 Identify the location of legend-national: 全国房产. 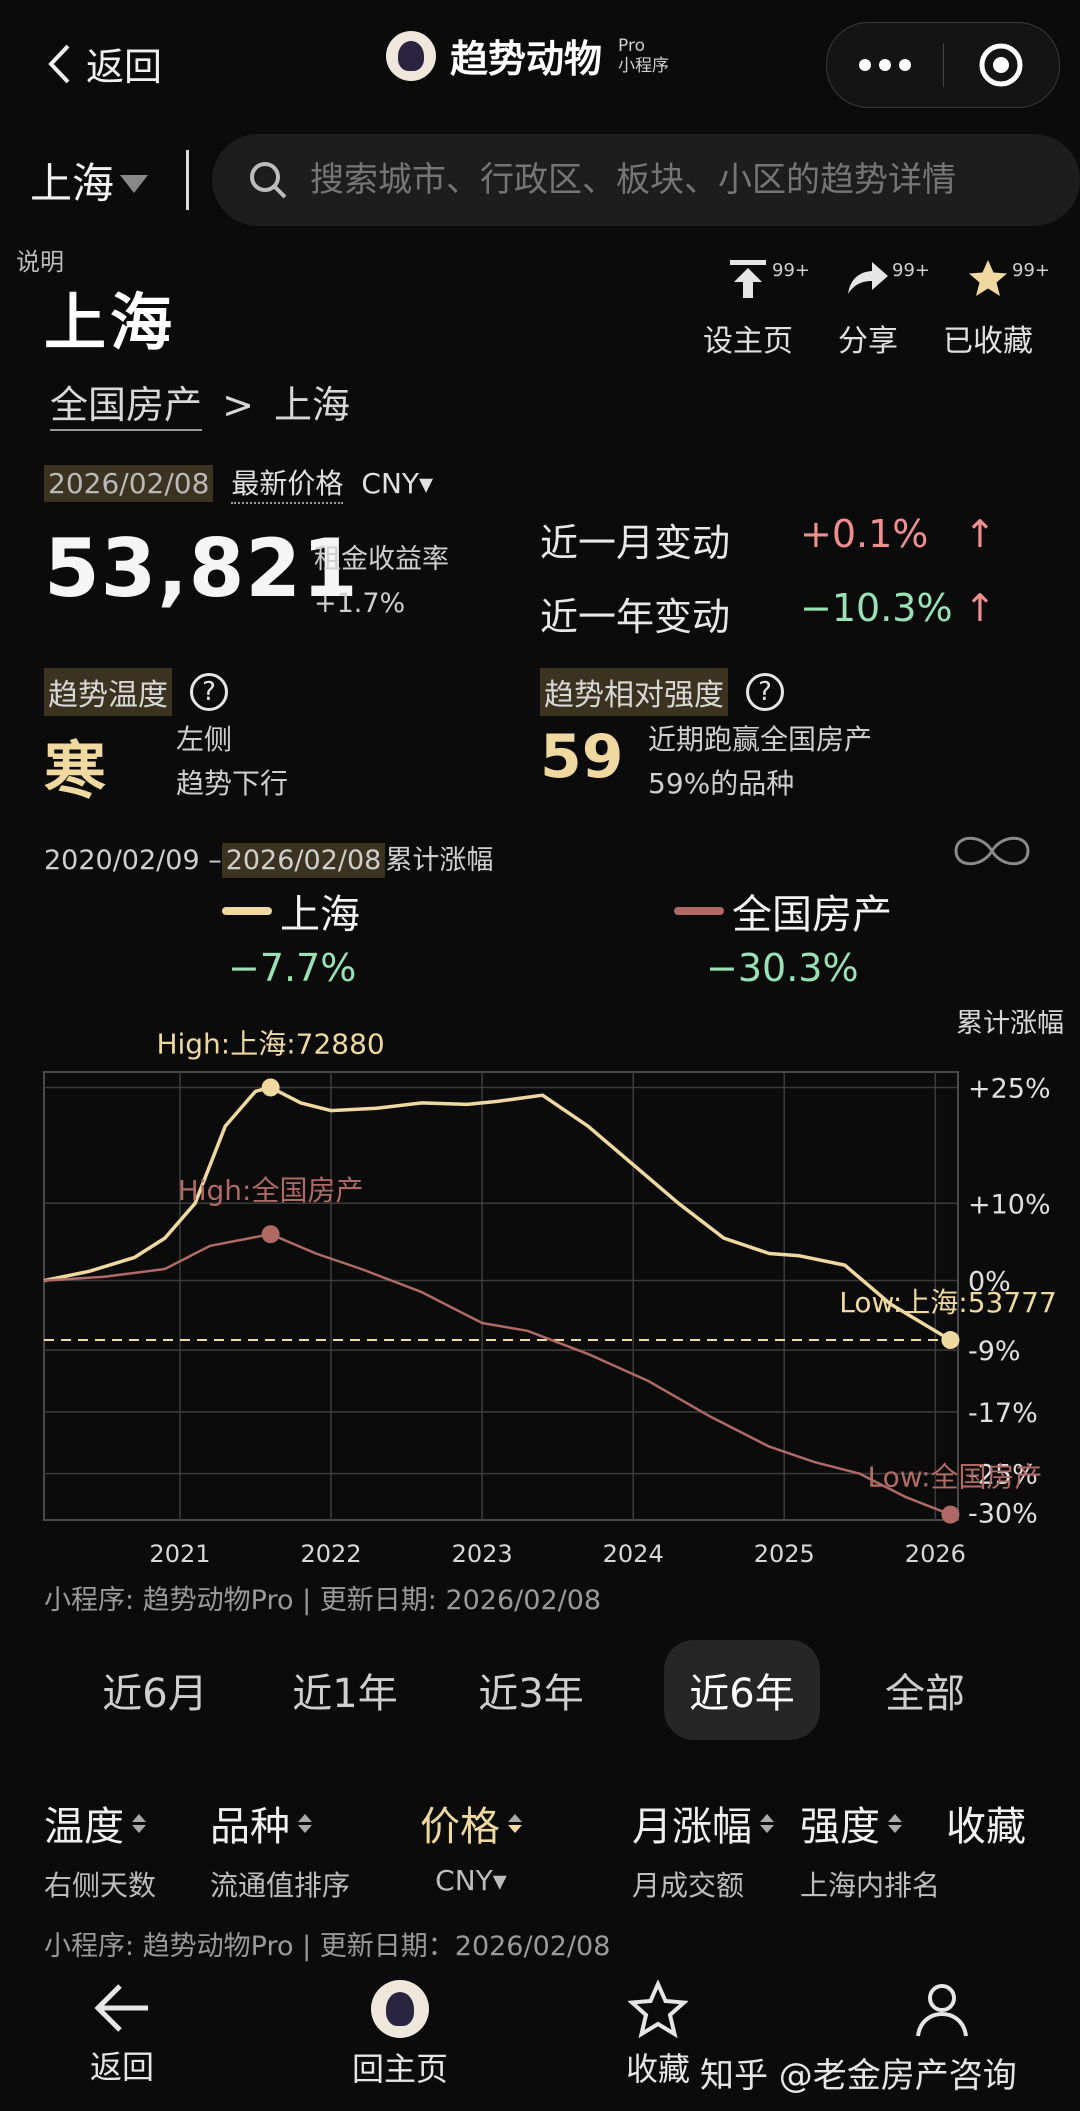
(783, 911).